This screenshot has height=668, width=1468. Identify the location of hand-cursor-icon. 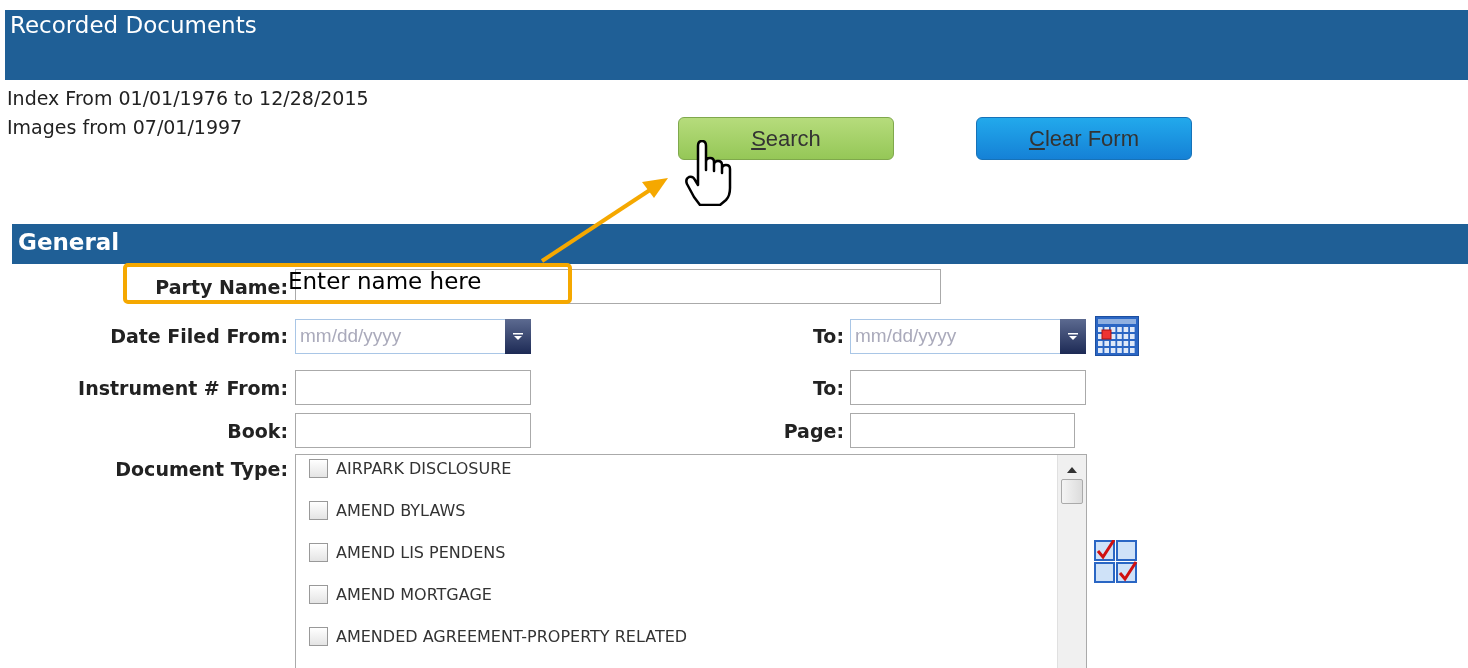
(709, 173).